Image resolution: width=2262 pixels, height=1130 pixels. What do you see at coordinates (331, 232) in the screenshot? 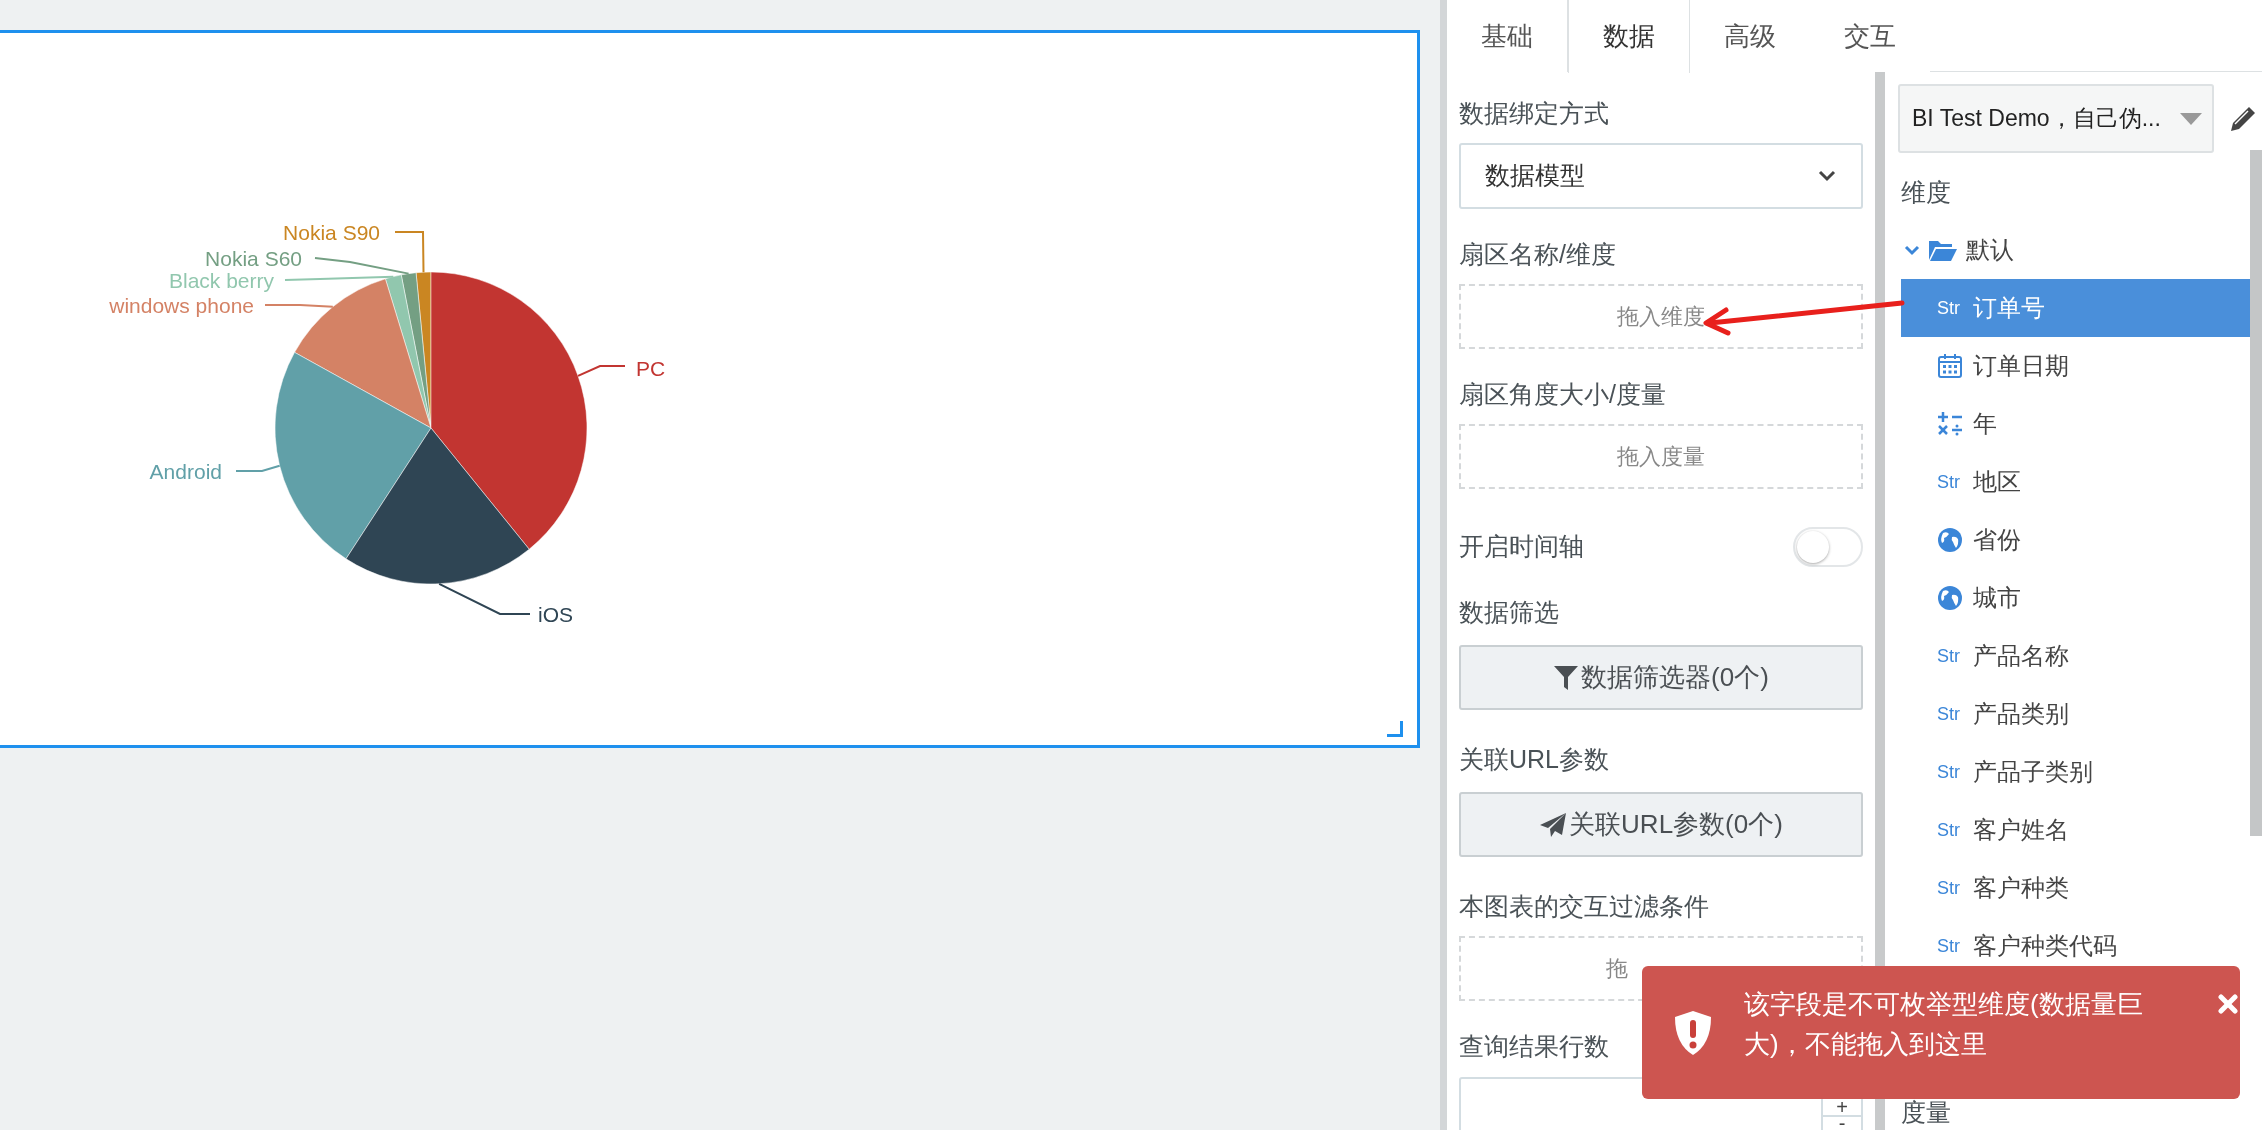
I see `slice-label: Nokia S90` at bounding box center [331, 232].